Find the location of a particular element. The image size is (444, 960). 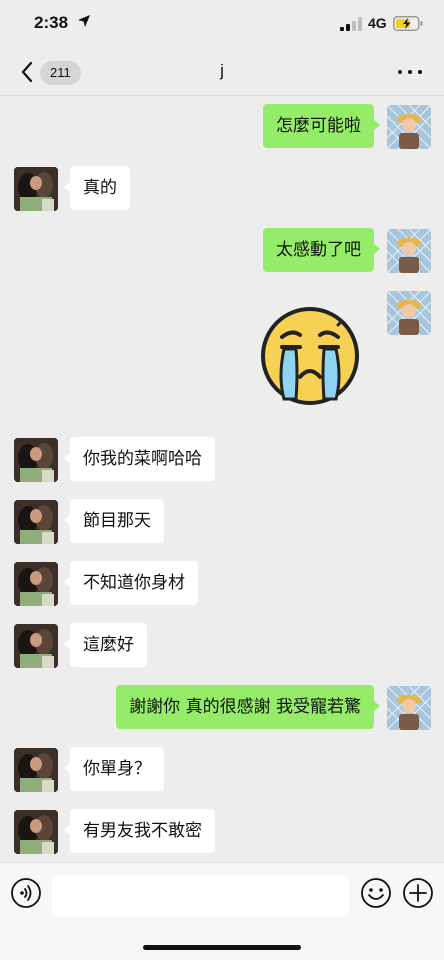

message-row: 你我的菜啊哈哈 is located at coordinates (222, 460).